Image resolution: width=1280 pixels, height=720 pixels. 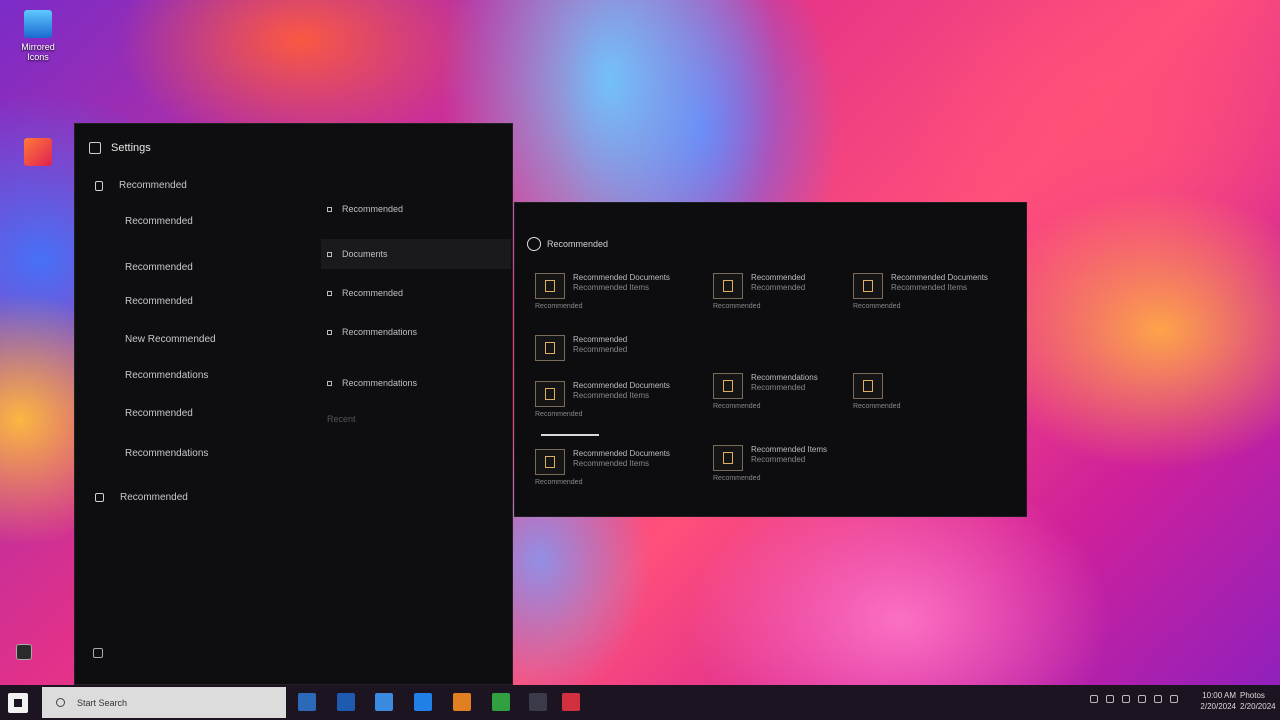 I want to click on start-menu-header: Settings, so click(x=120, y=148).